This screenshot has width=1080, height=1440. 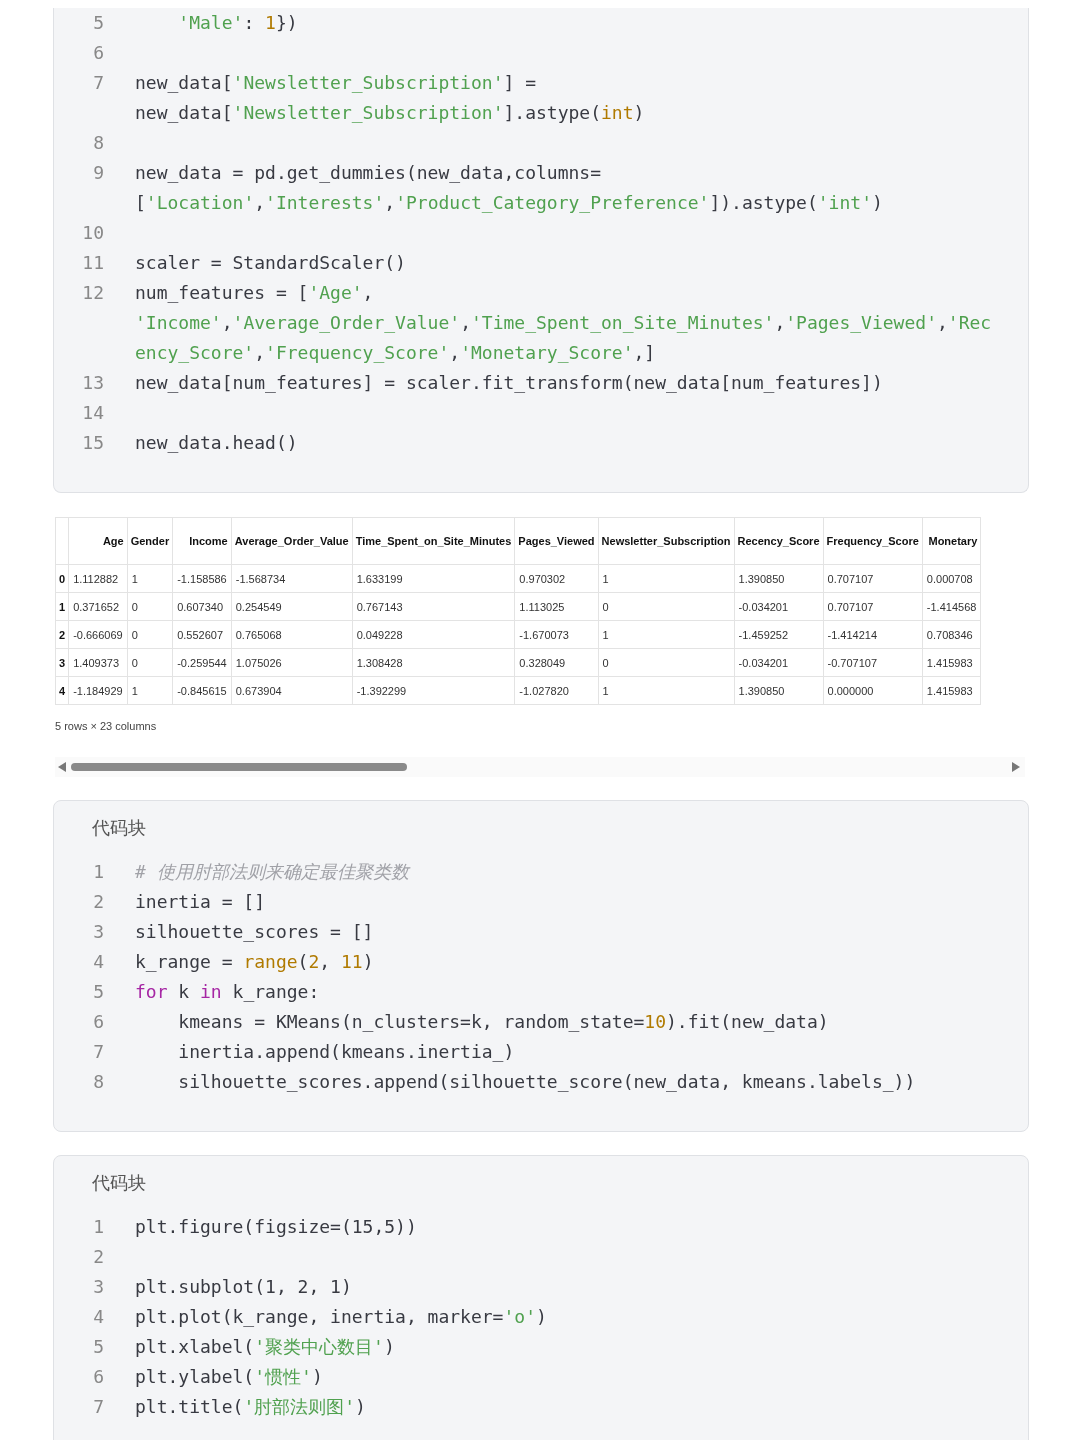 I want to click on line-number: 2, so click(x=98, y=1257).